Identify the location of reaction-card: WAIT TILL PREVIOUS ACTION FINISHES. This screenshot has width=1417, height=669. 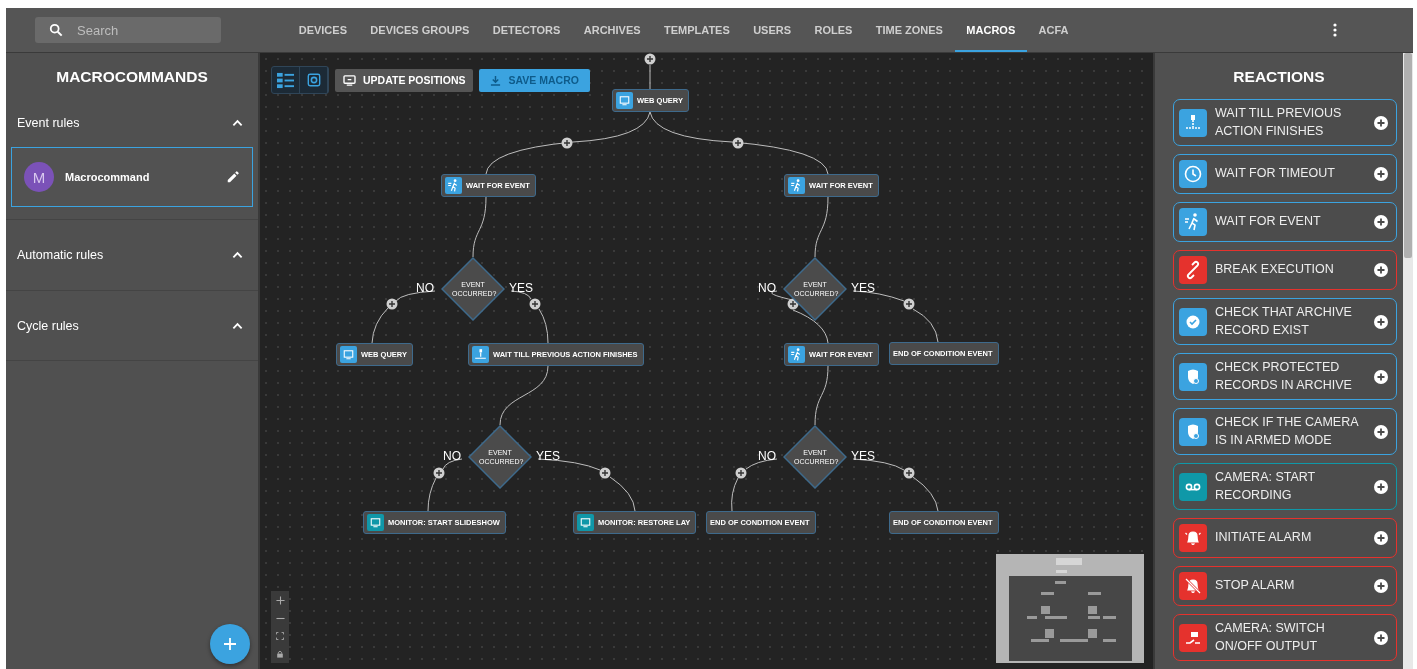
(1285, 122).